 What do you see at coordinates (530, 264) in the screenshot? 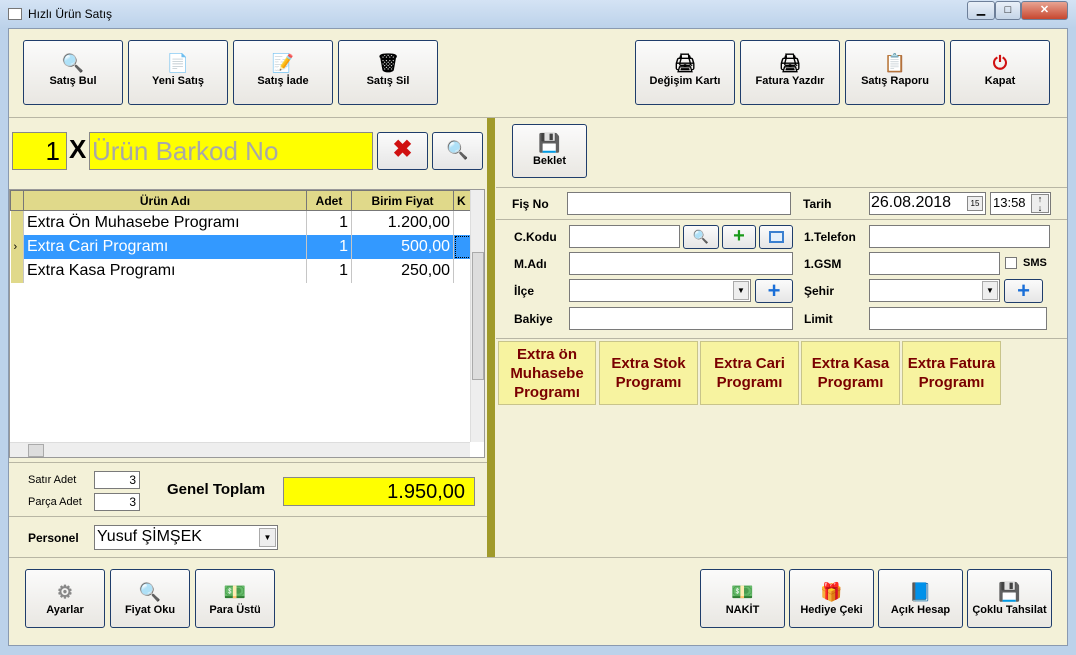
I see `customer-name-label: M.Adı` at bounding box center [530, 264].